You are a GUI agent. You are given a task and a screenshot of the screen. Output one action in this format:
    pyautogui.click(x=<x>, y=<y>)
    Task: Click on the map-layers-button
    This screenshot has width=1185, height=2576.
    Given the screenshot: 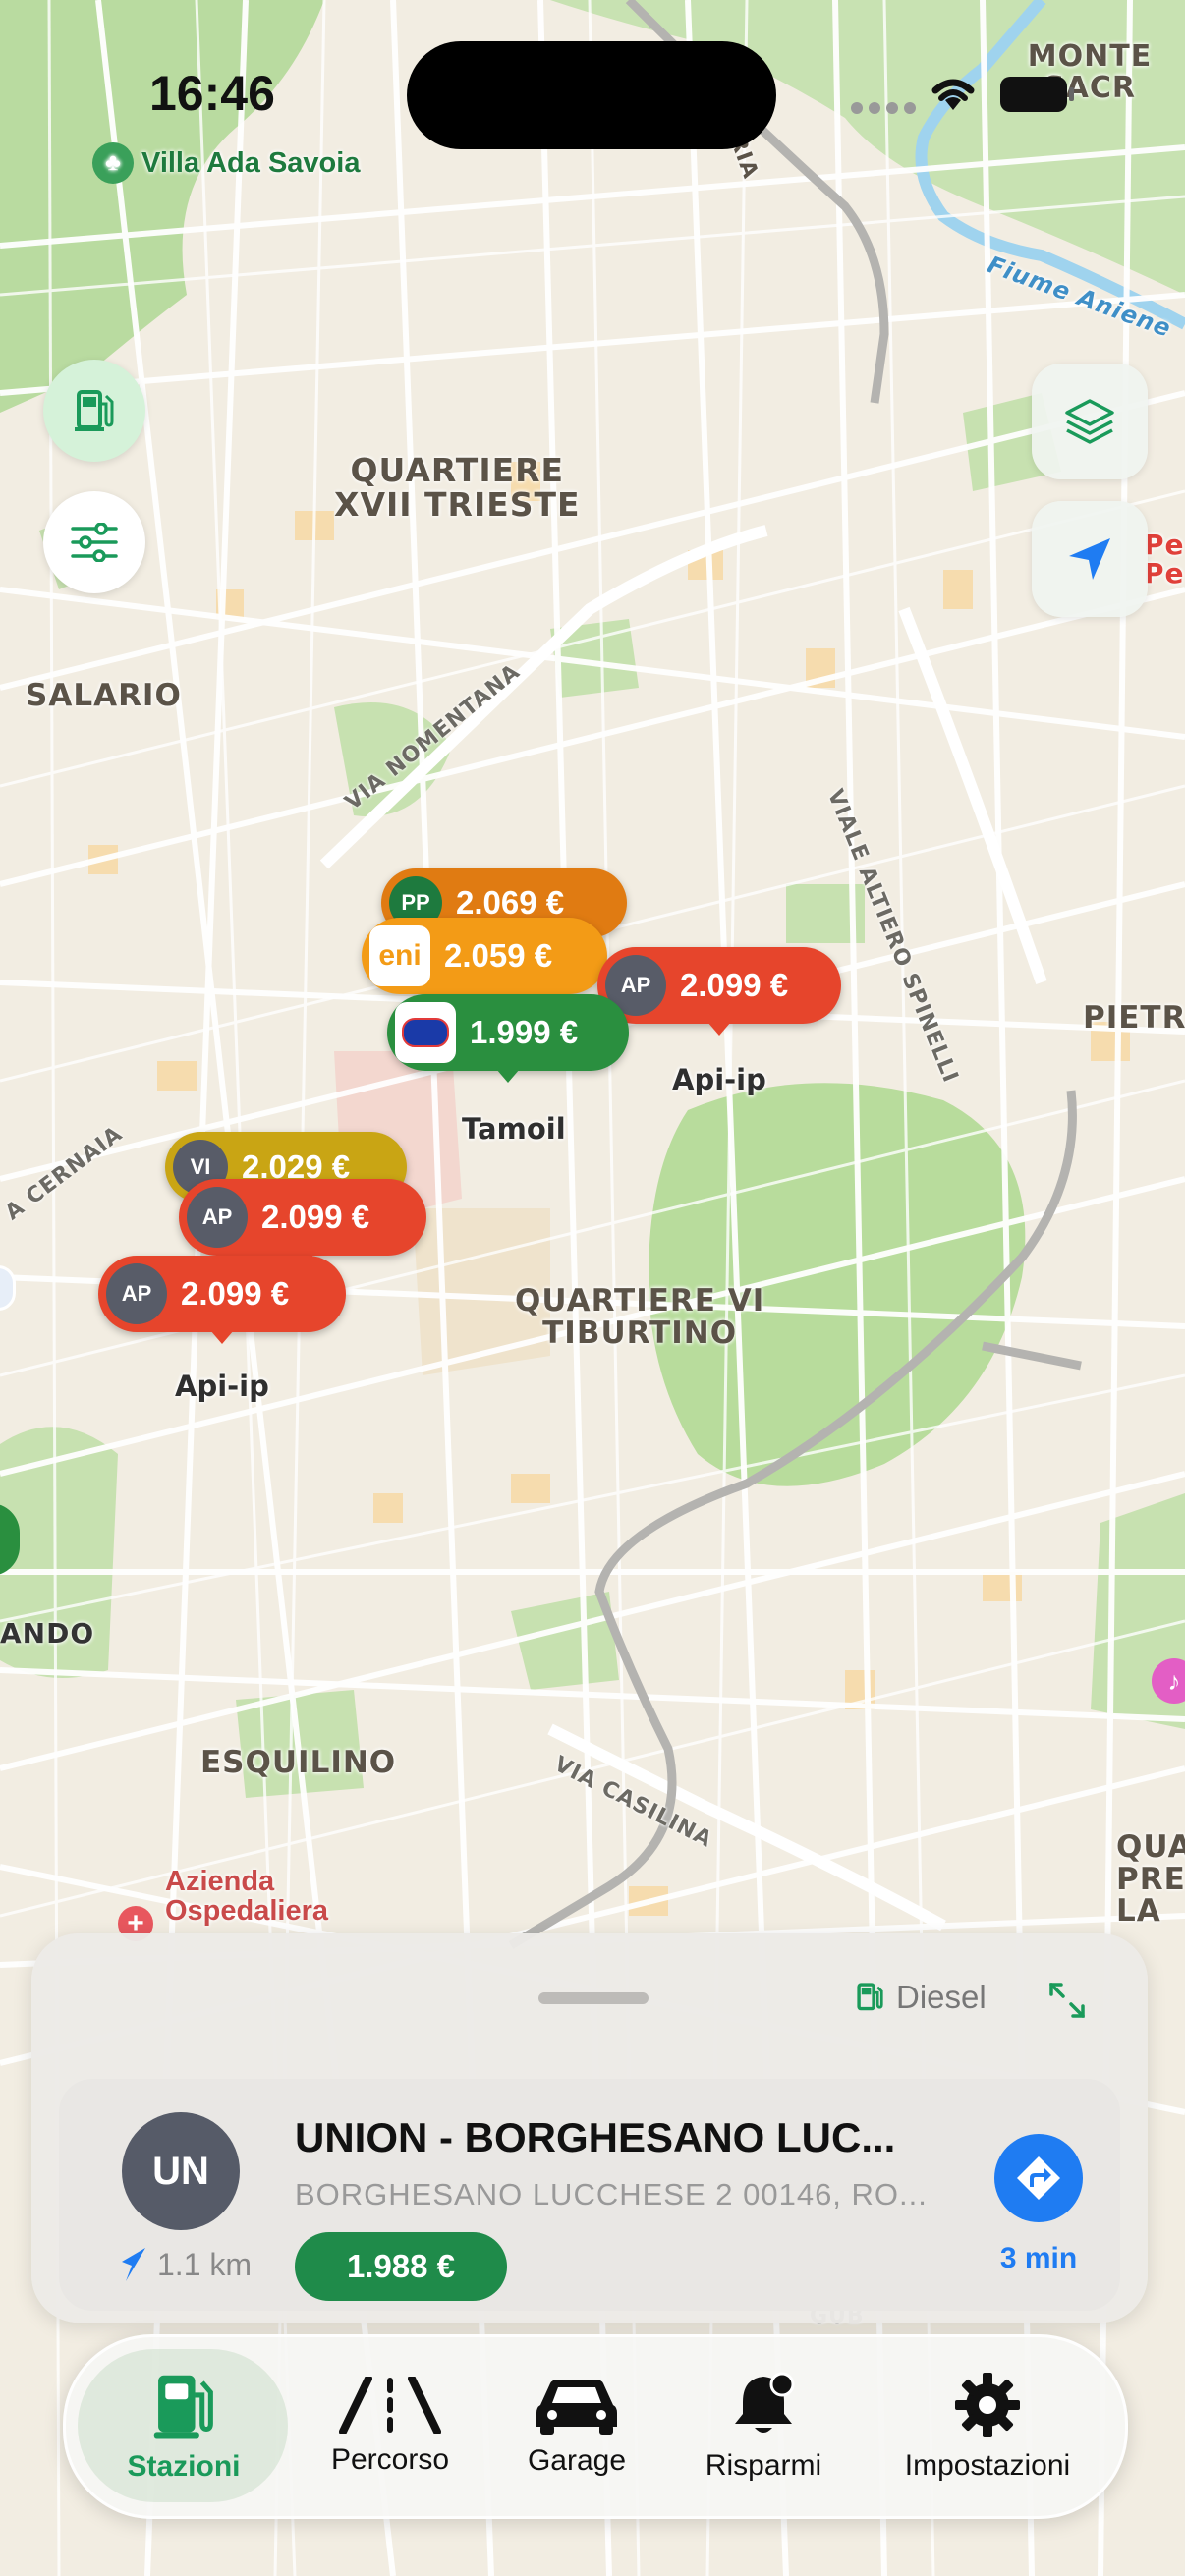 What is the action you would take?
    pyautogui.click(x=1090, y=421)
    